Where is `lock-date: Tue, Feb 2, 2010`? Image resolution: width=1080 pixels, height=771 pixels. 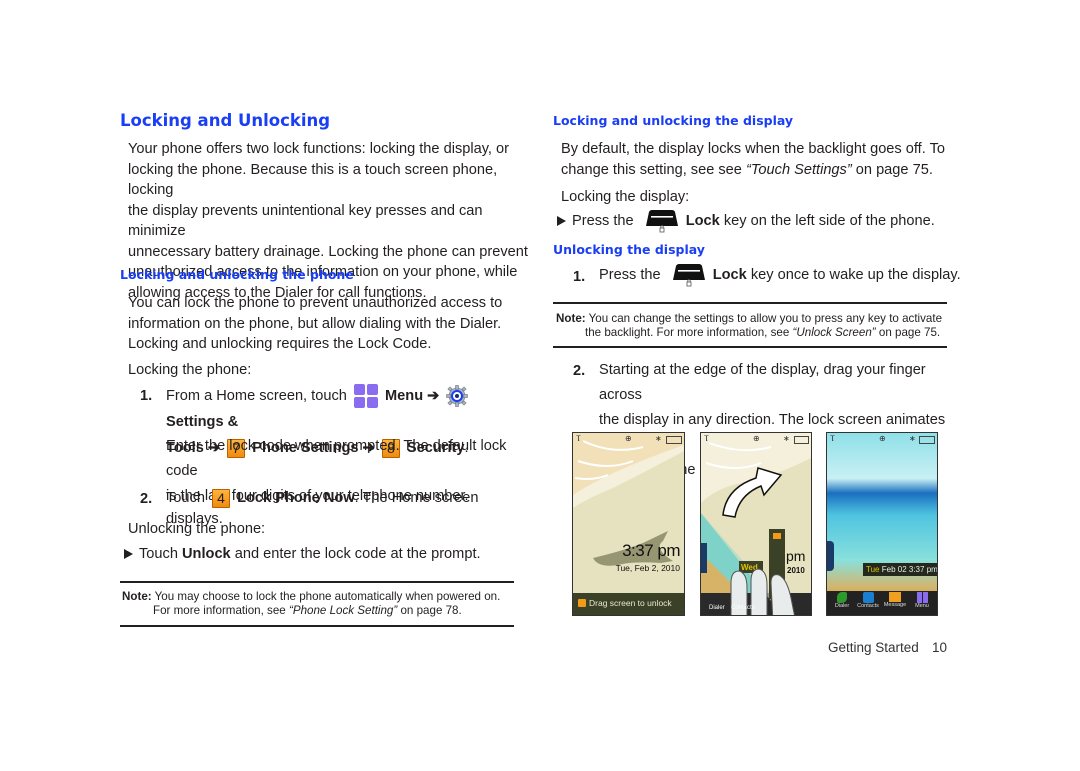 lock-date: Tue, Feb 2, 2010 is located at coordinates (647, 568).